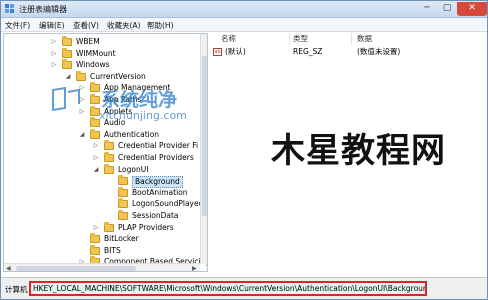  Describe the element at coordinates (139, 100) in the screenshot. I see `watermark-site-cn: 系统纯净` at that location.